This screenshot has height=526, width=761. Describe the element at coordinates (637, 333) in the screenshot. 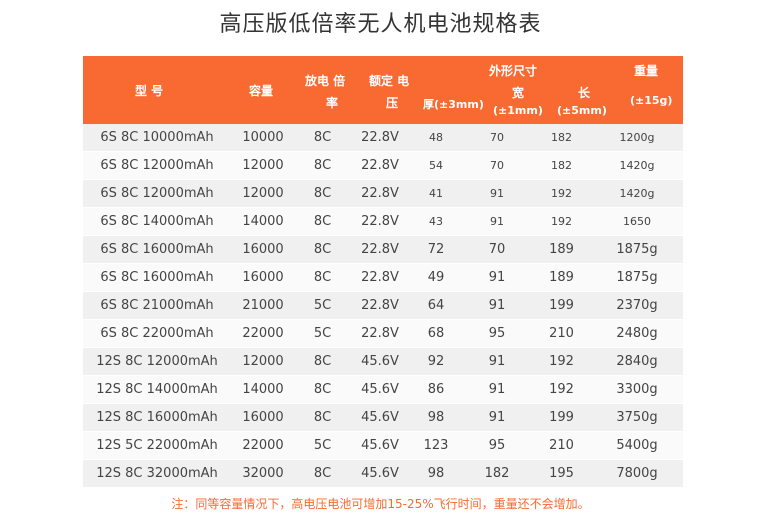

I see `cell-weight: 2480g` at that location.